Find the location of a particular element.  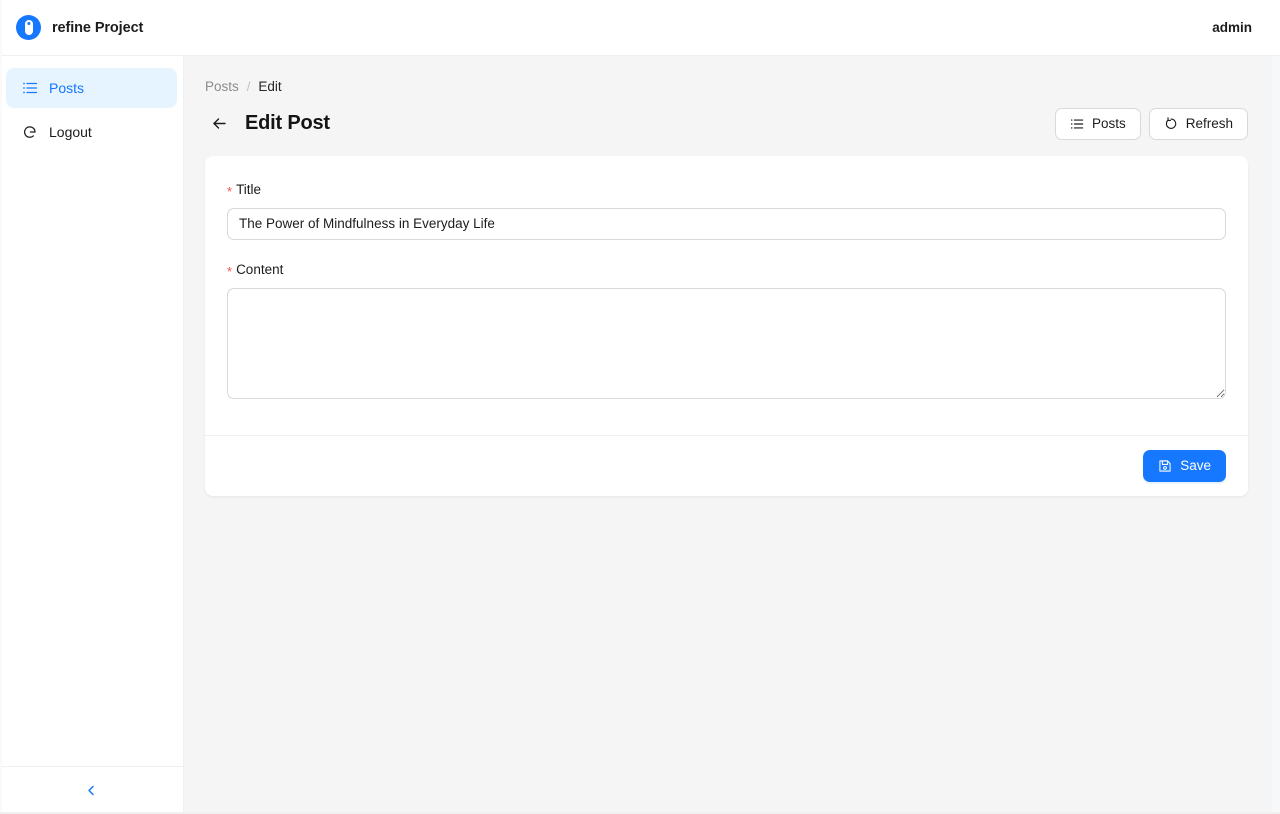

sidebar-collapse-button is located at coordinates (91, 790).